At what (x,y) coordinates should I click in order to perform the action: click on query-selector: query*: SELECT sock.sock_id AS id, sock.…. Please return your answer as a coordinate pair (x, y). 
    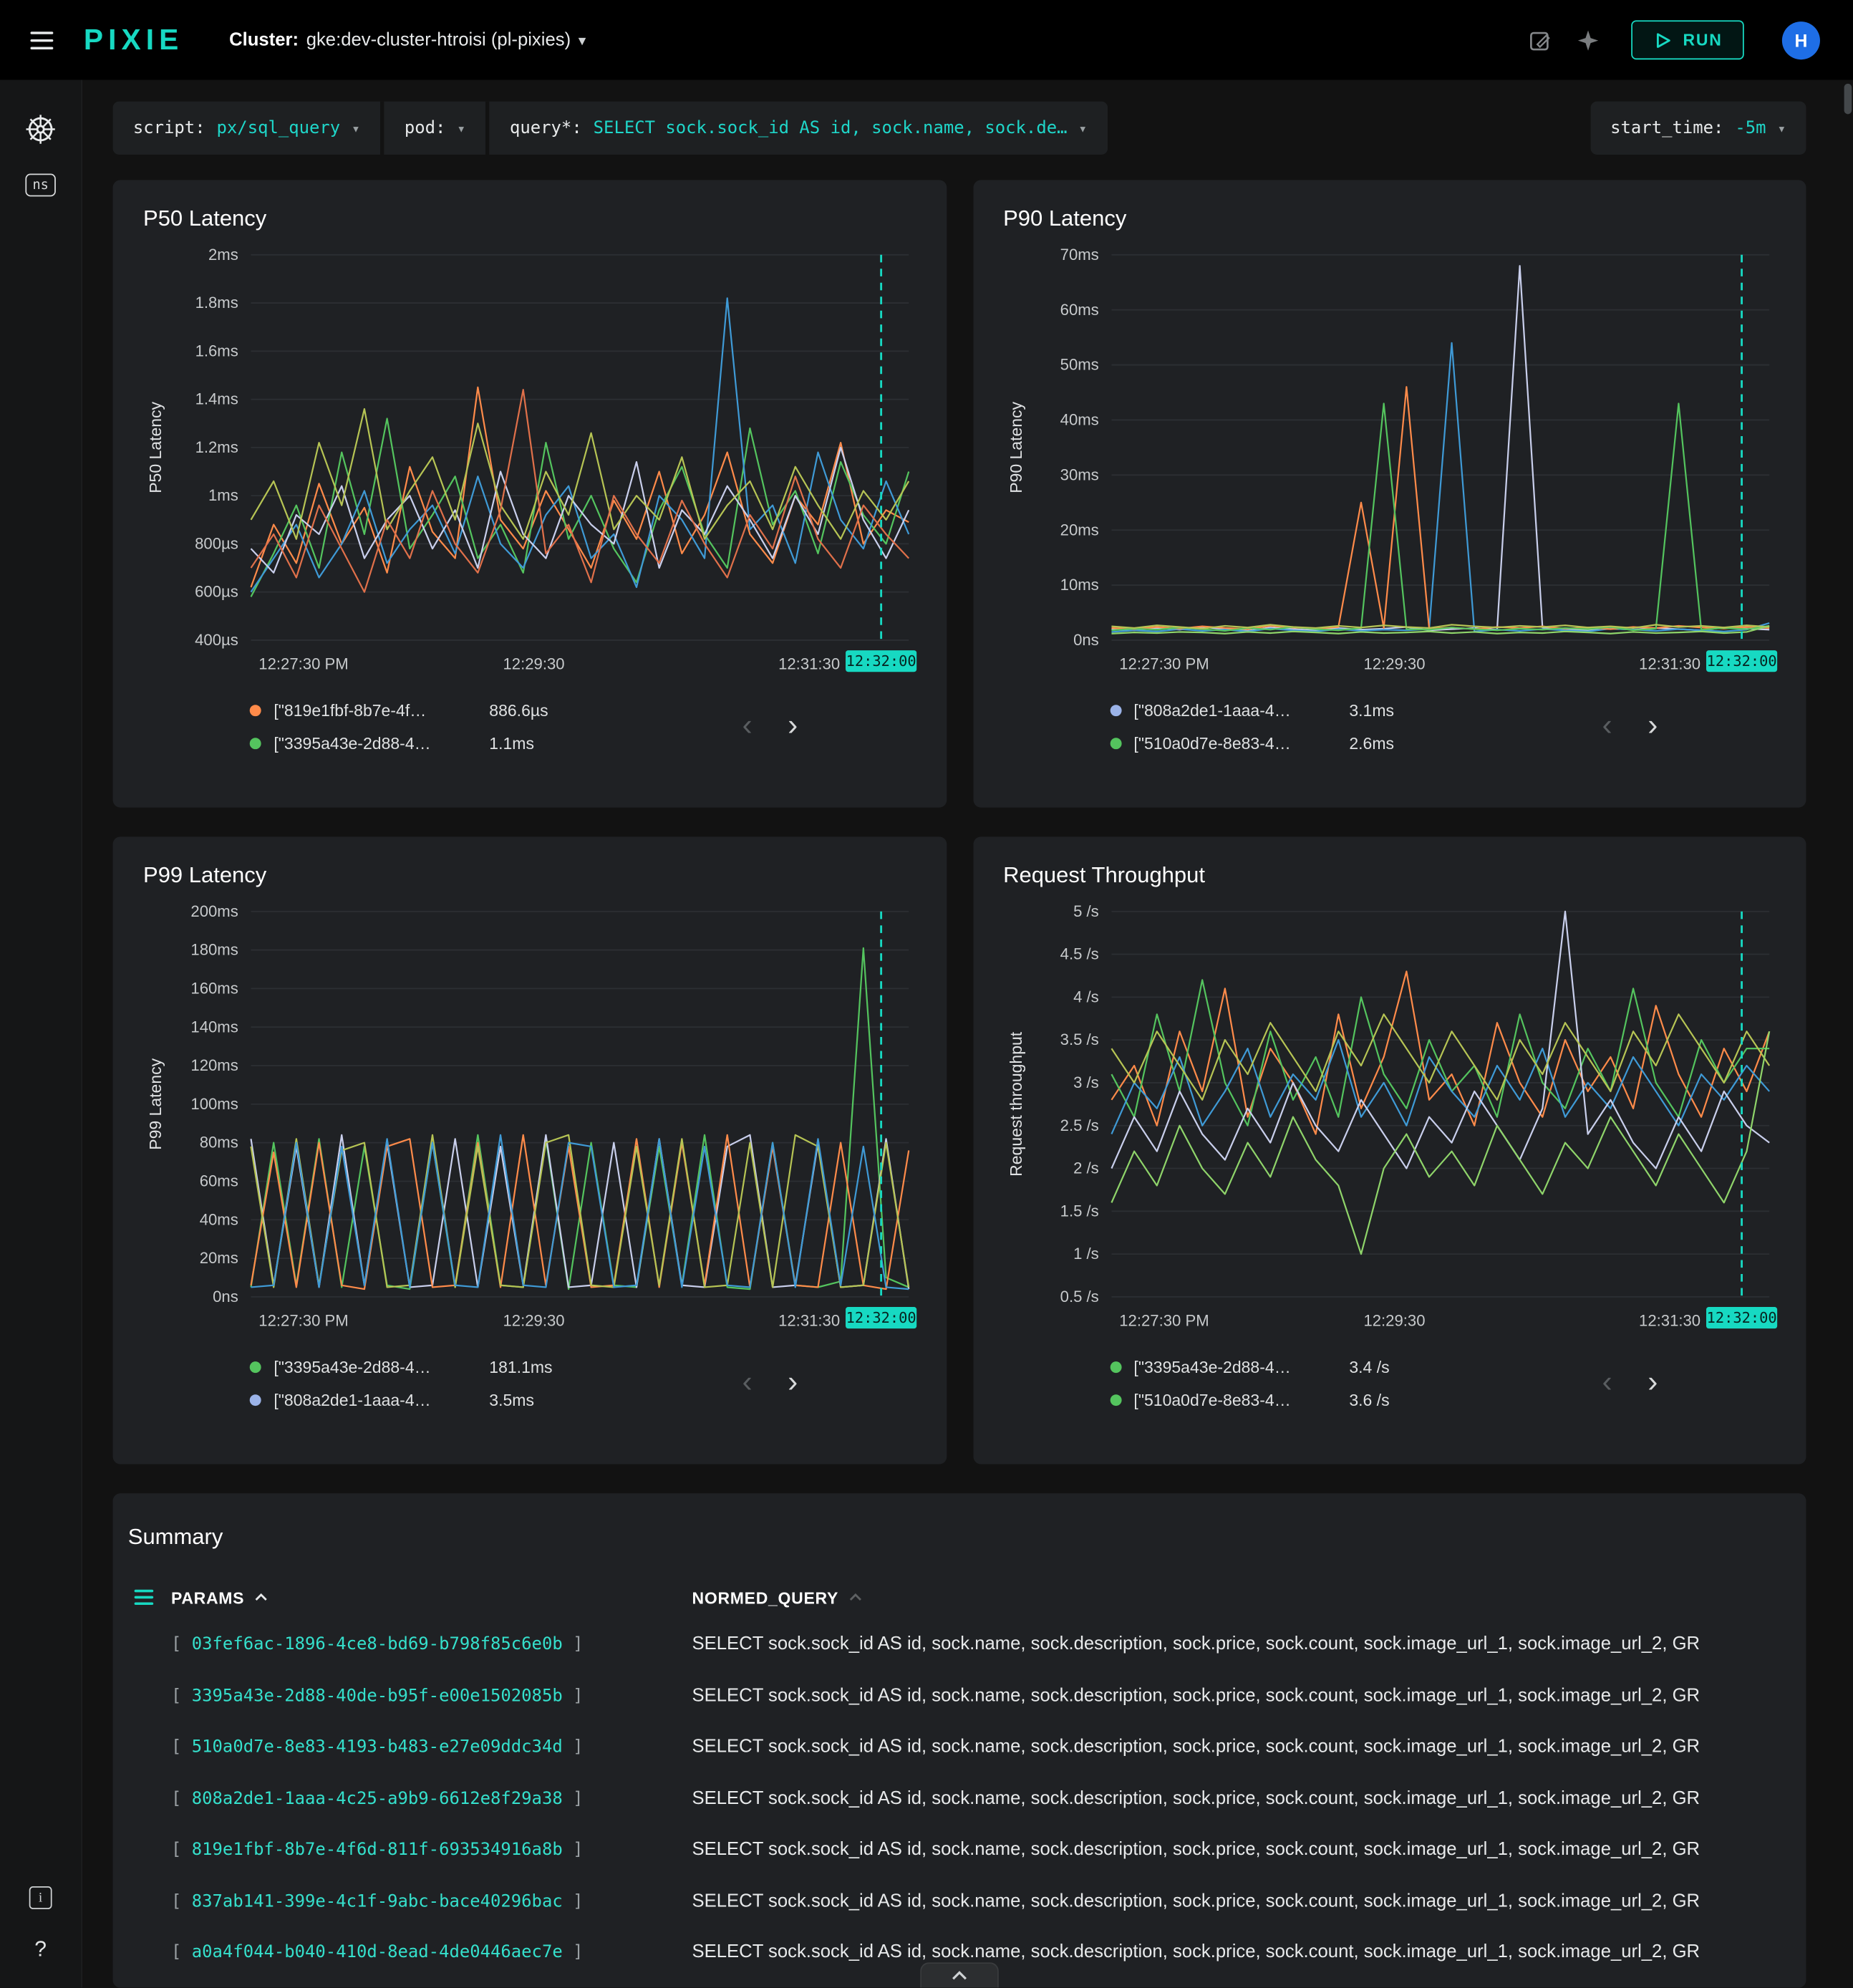
    Looking at the image, I should click on (799, 128).